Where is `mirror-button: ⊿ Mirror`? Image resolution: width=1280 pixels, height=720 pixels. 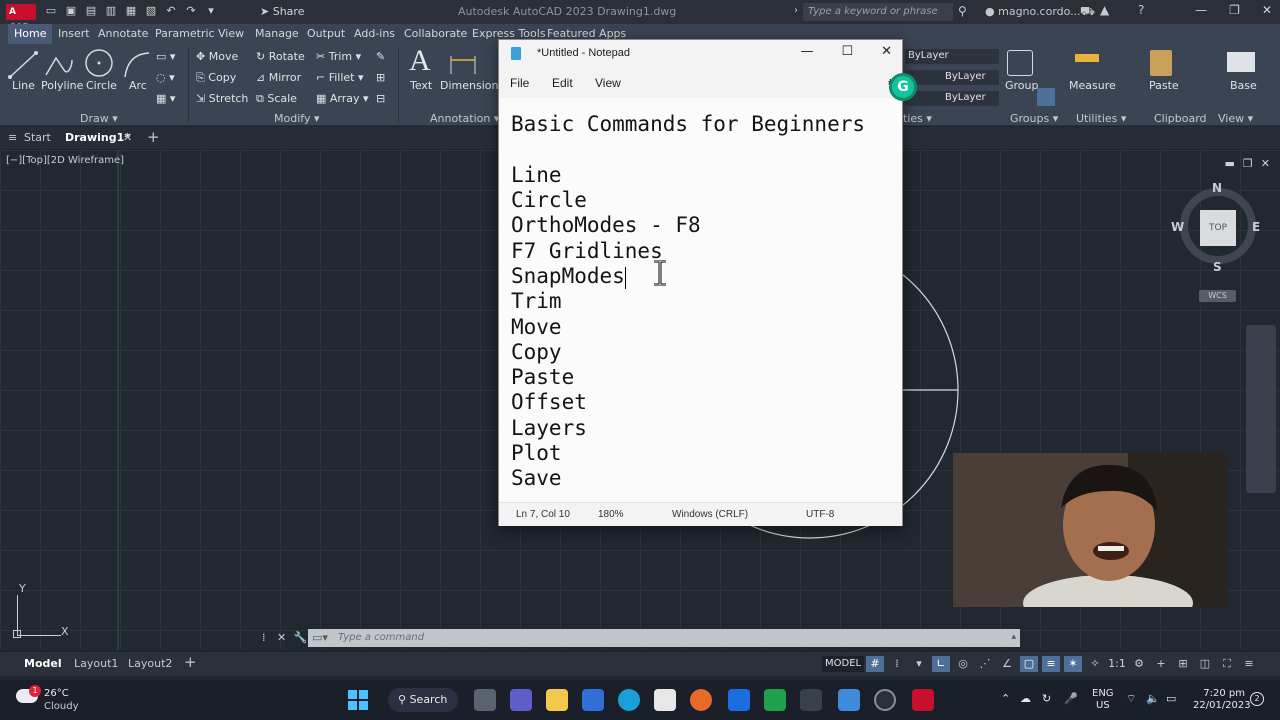 mirror-button: ⊿ Mirror is located at coordinates (278, 77).